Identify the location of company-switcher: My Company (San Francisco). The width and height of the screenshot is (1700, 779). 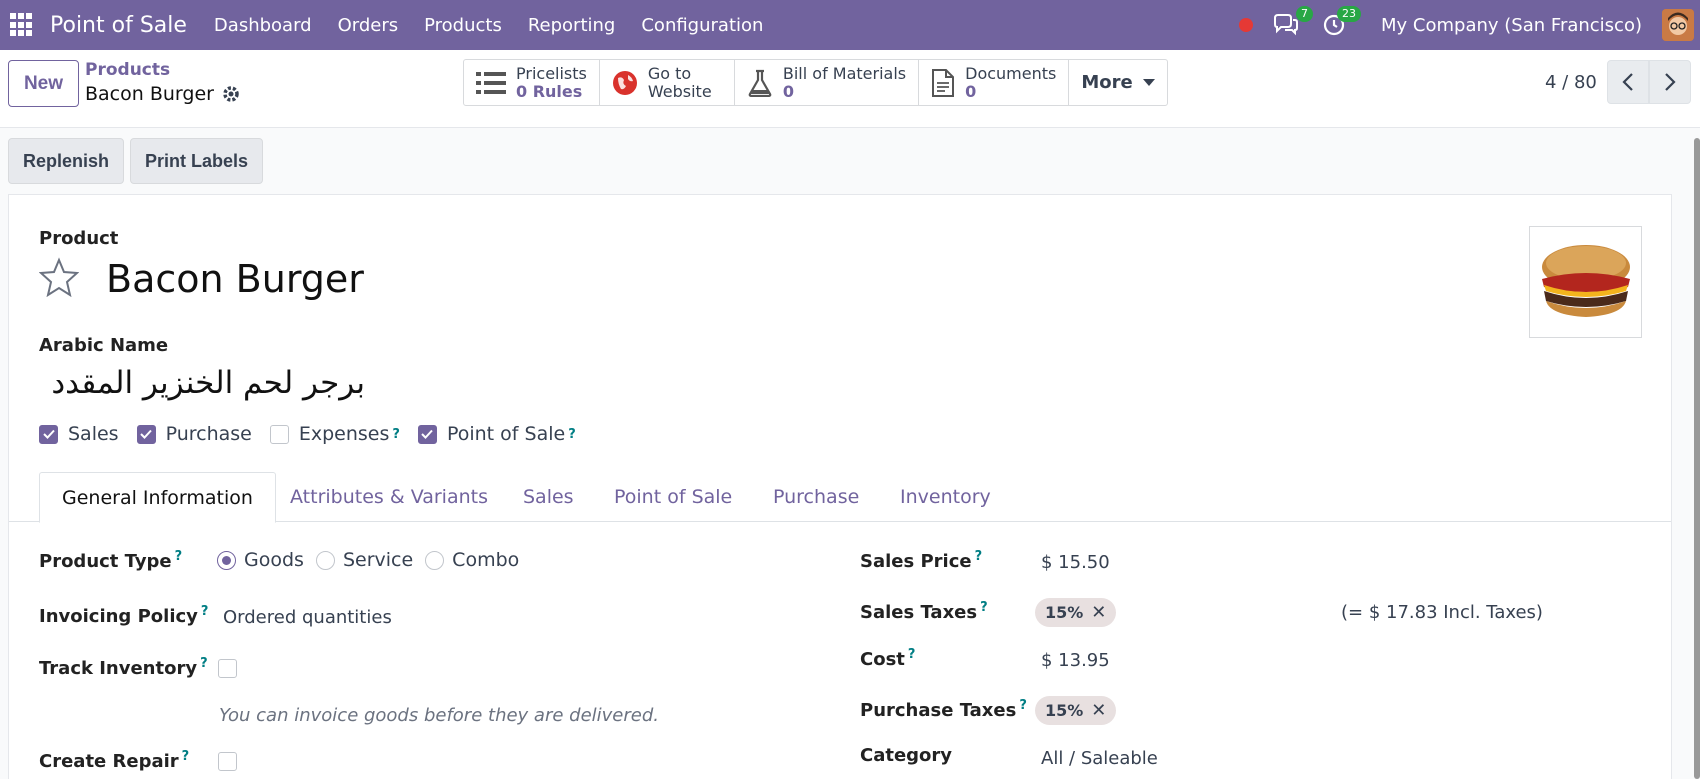
(1511, 25).